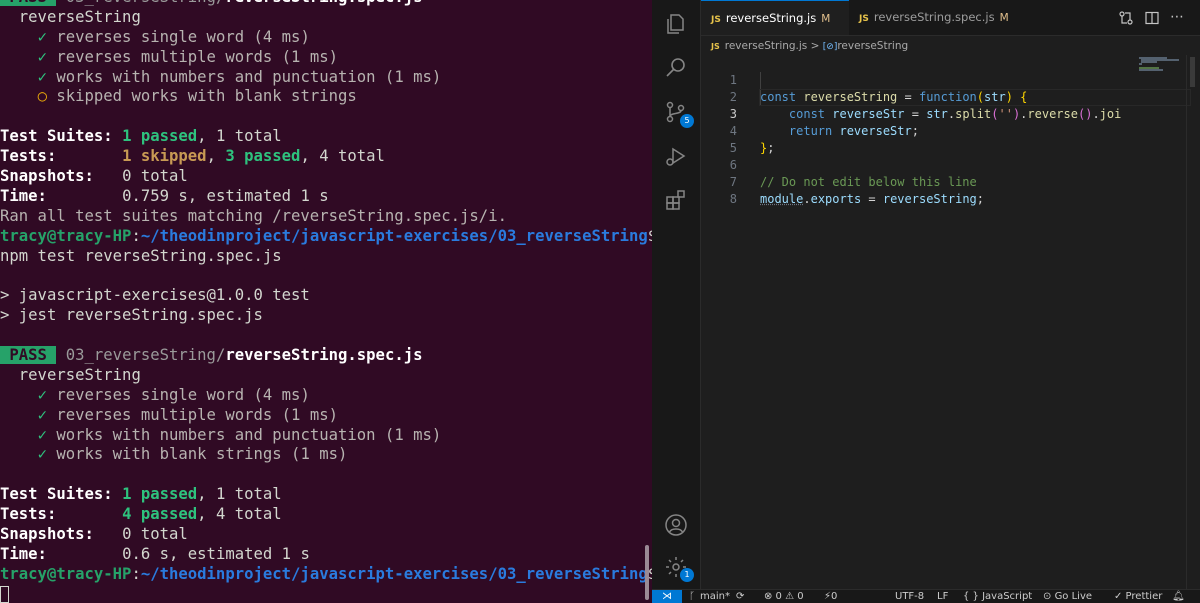 The height and width of the screenshot is (603, 1200). Describe the element at coordinates (934, 17) in the screenshot. I see `tab-reversestring-spec-js: JS reverseString.spec.js M` at that location.